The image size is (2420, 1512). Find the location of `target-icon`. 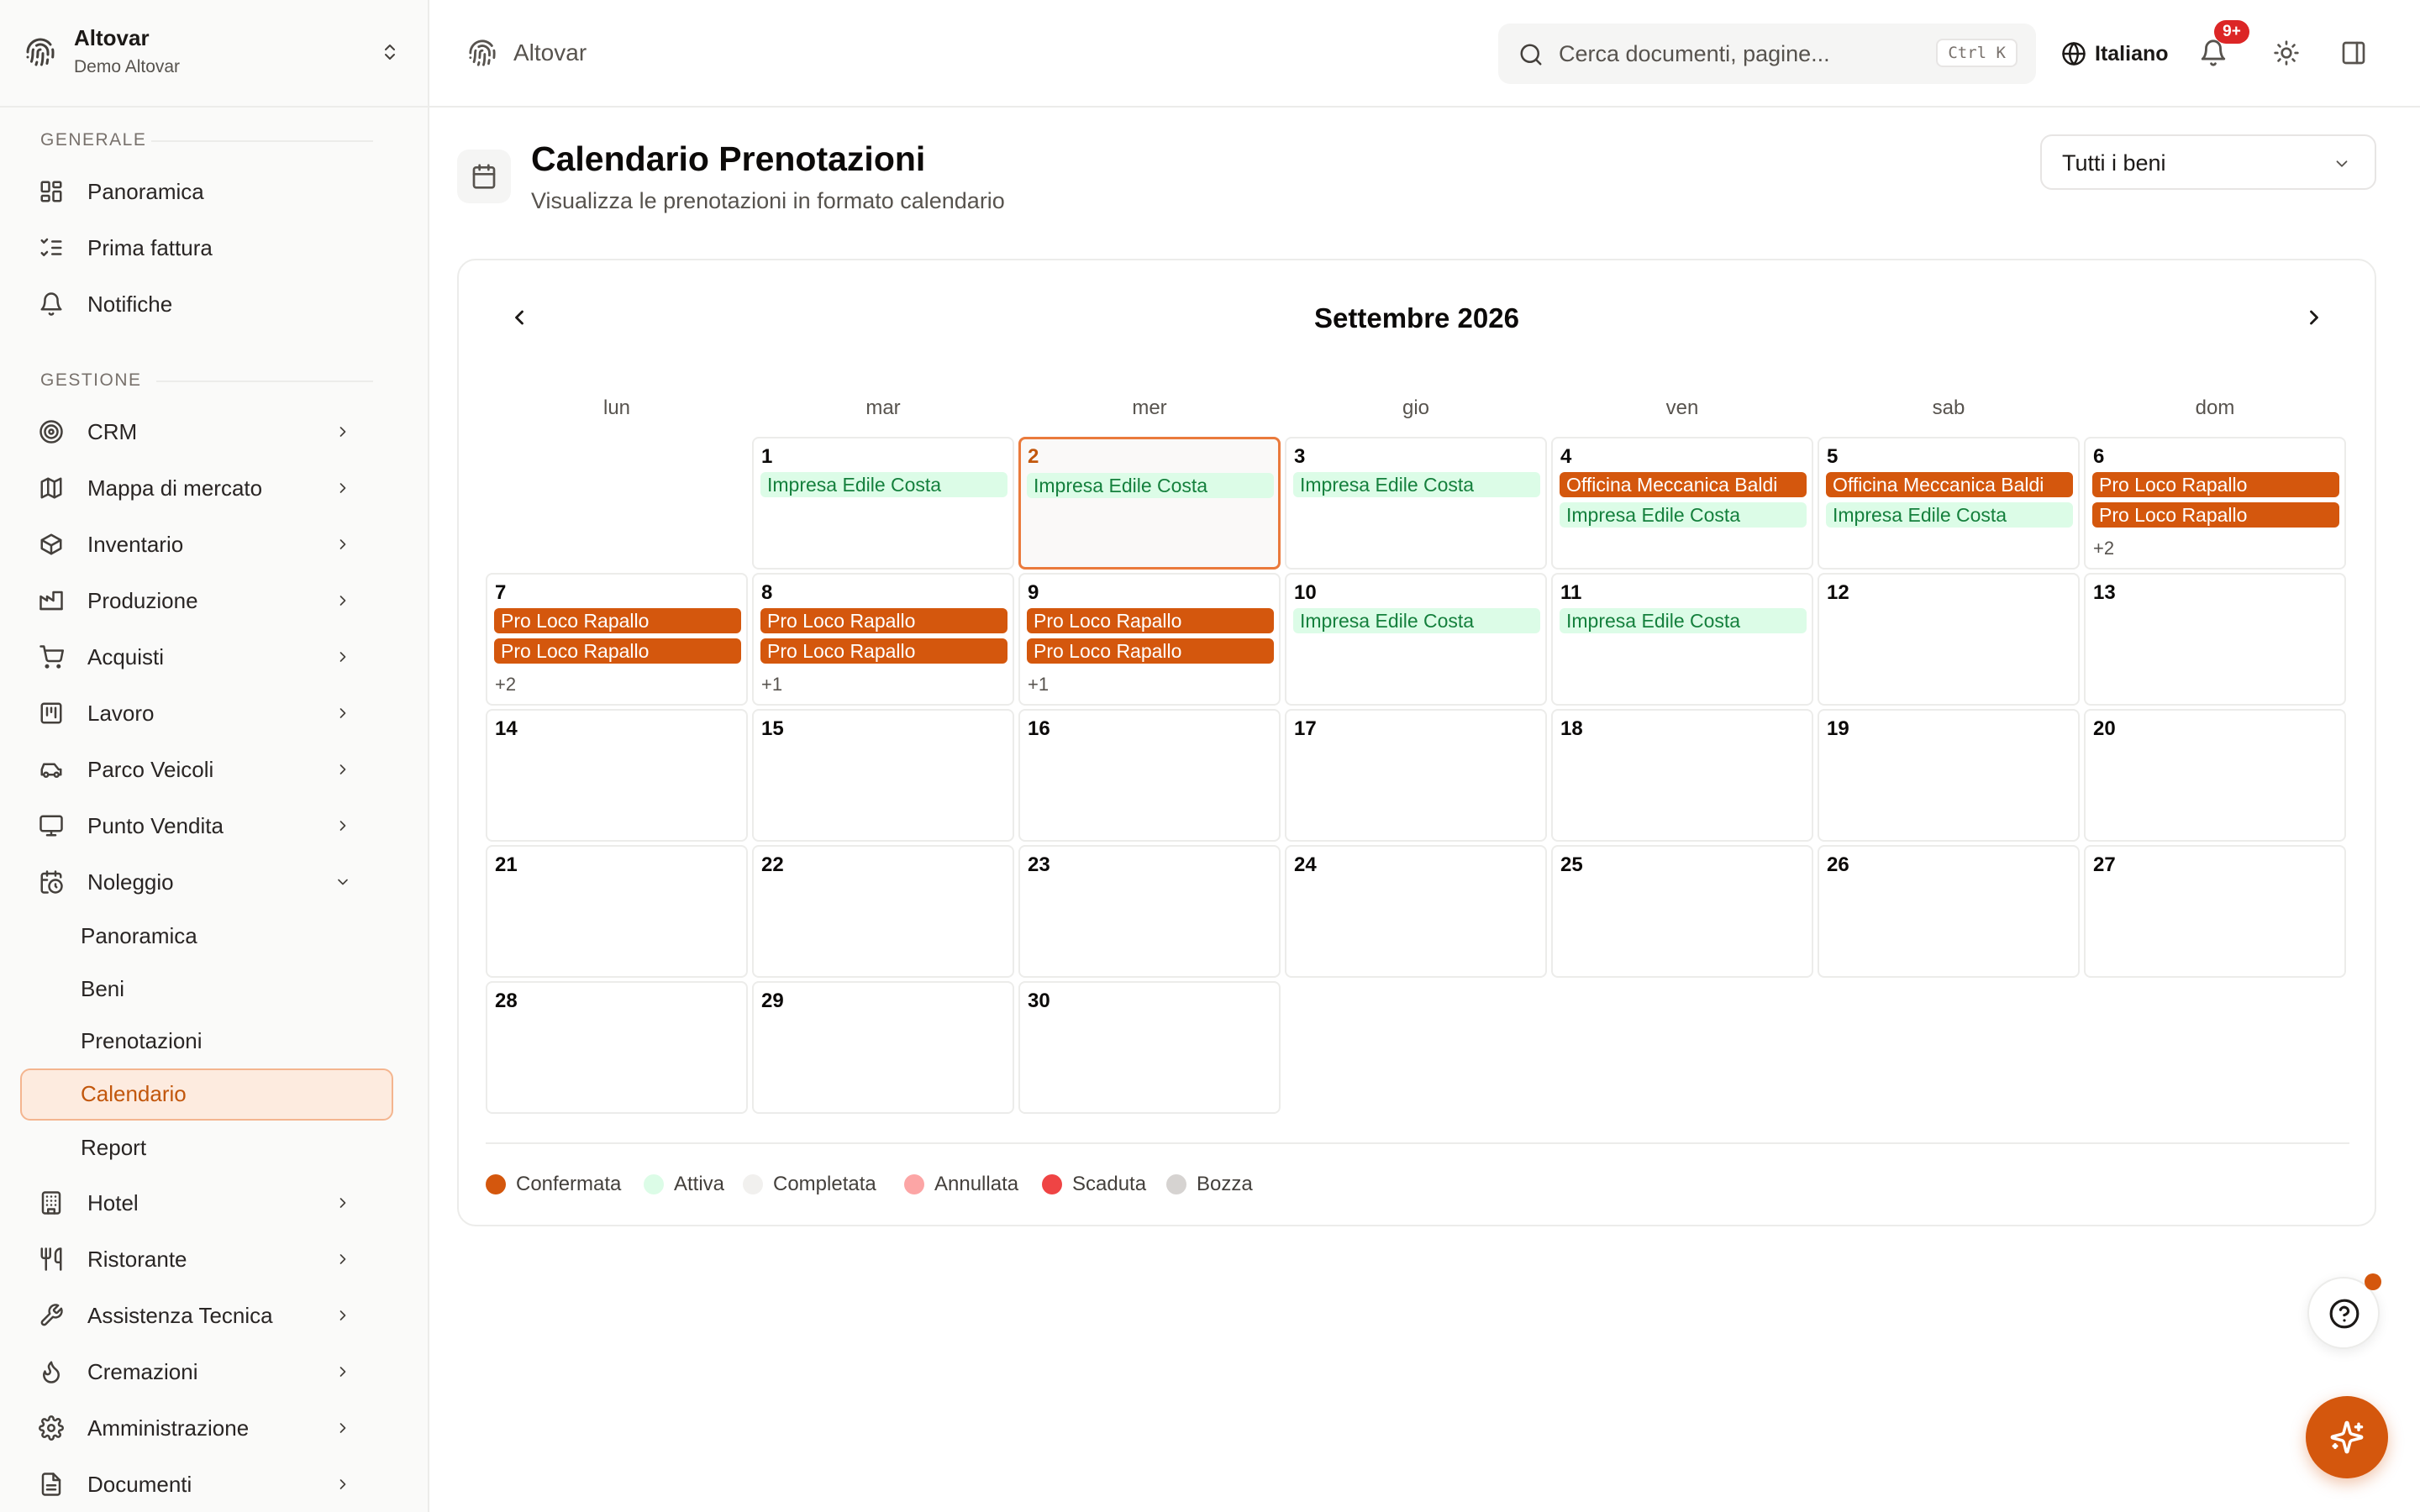

target-icon is located at coordinates (51, 432).